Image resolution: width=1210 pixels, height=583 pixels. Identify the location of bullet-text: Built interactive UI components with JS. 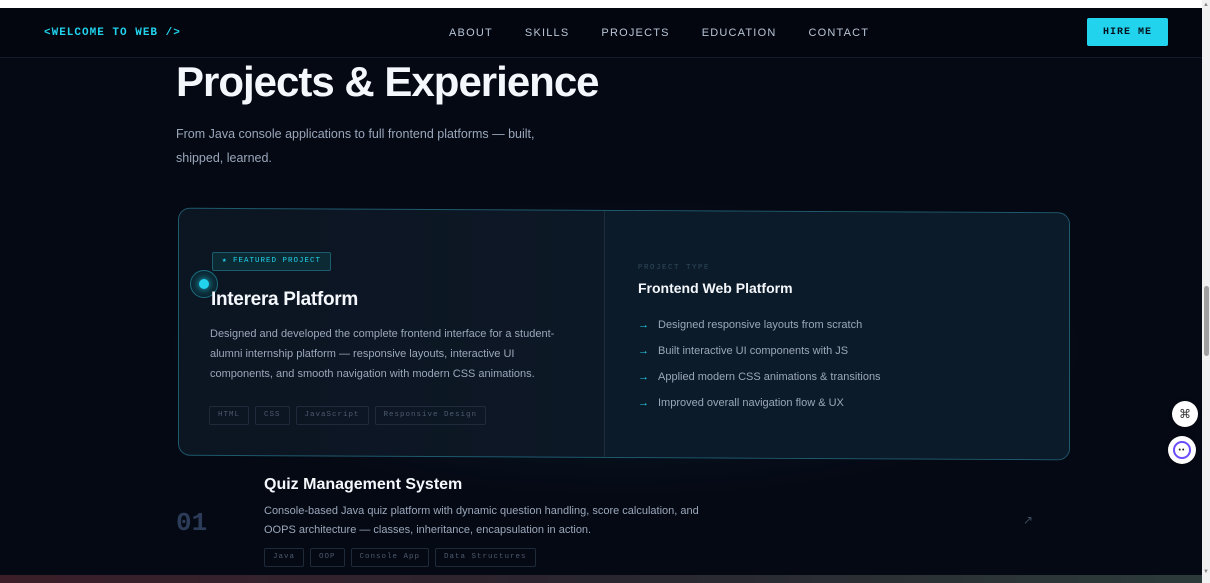
(753, 351).